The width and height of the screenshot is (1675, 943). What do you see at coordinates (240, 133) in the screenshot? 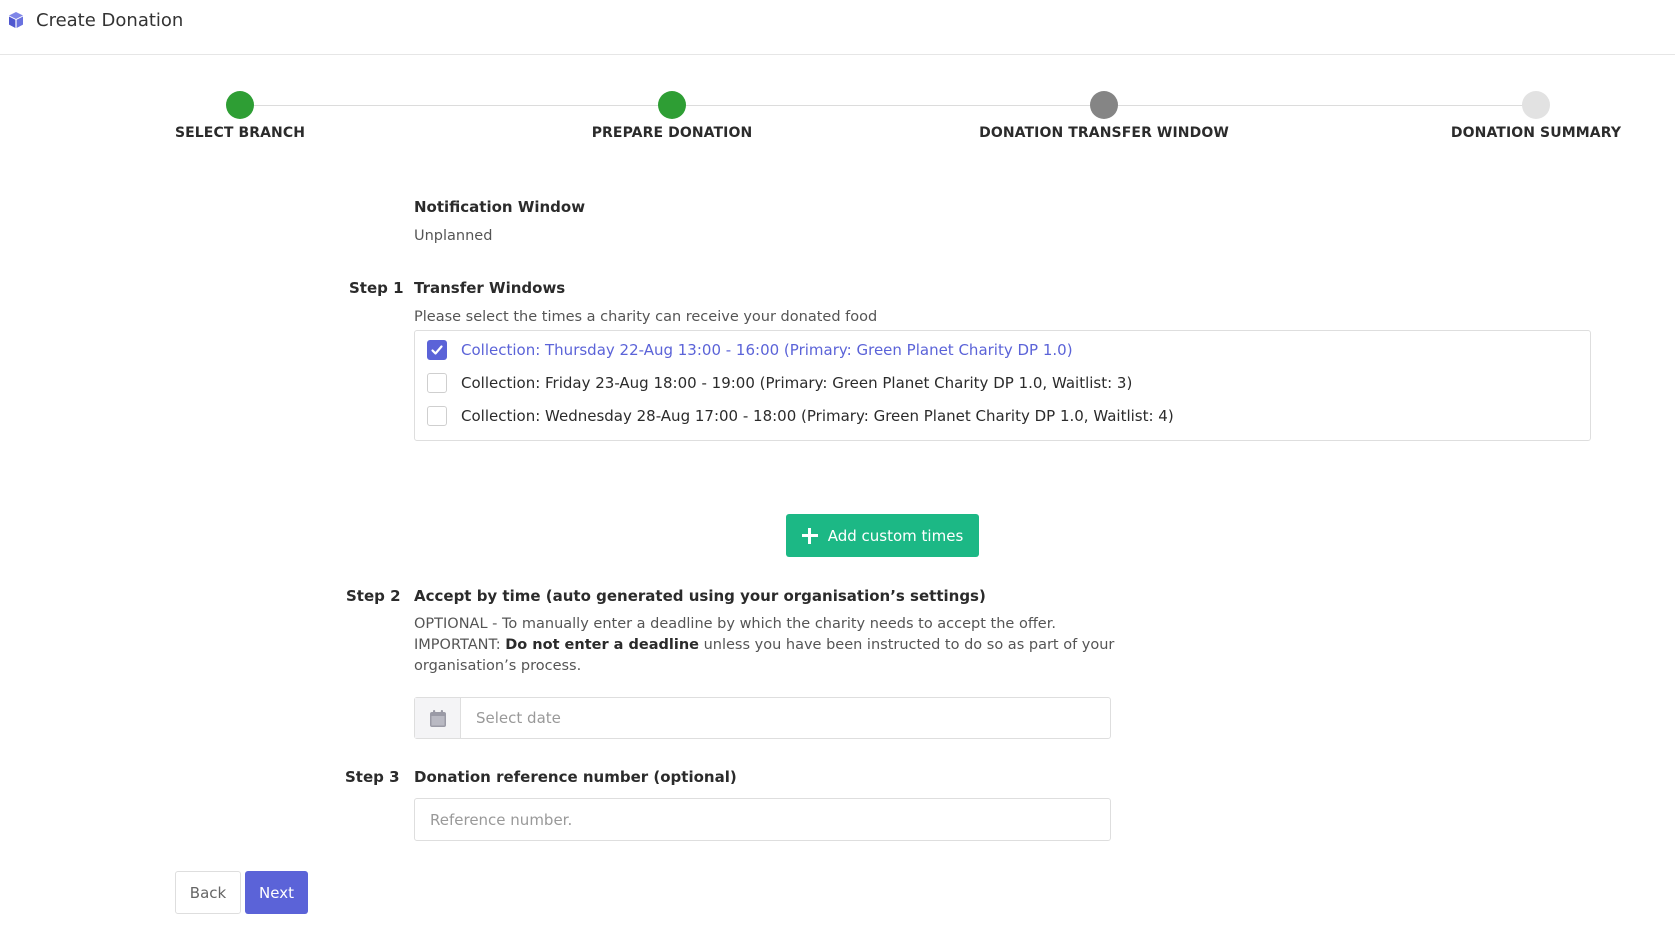
I see `step-label: SELECT BRANCH` at bounding box center [240, 133].